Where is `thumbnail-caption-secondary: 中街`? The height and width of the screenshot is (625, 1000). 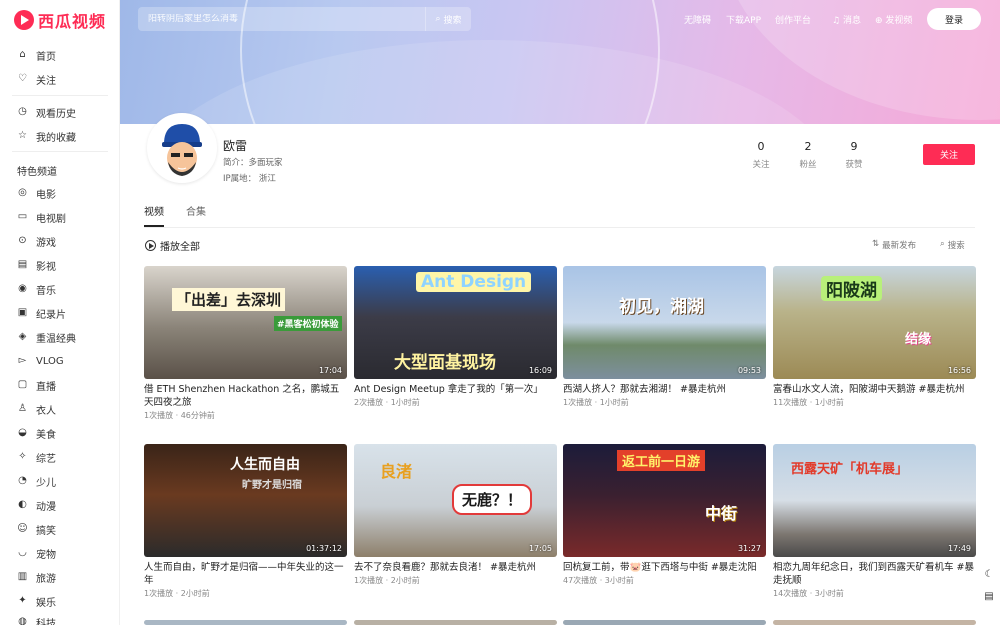 thumbnail-caption-secondary: 中街 is located at coordinates (721, 513).